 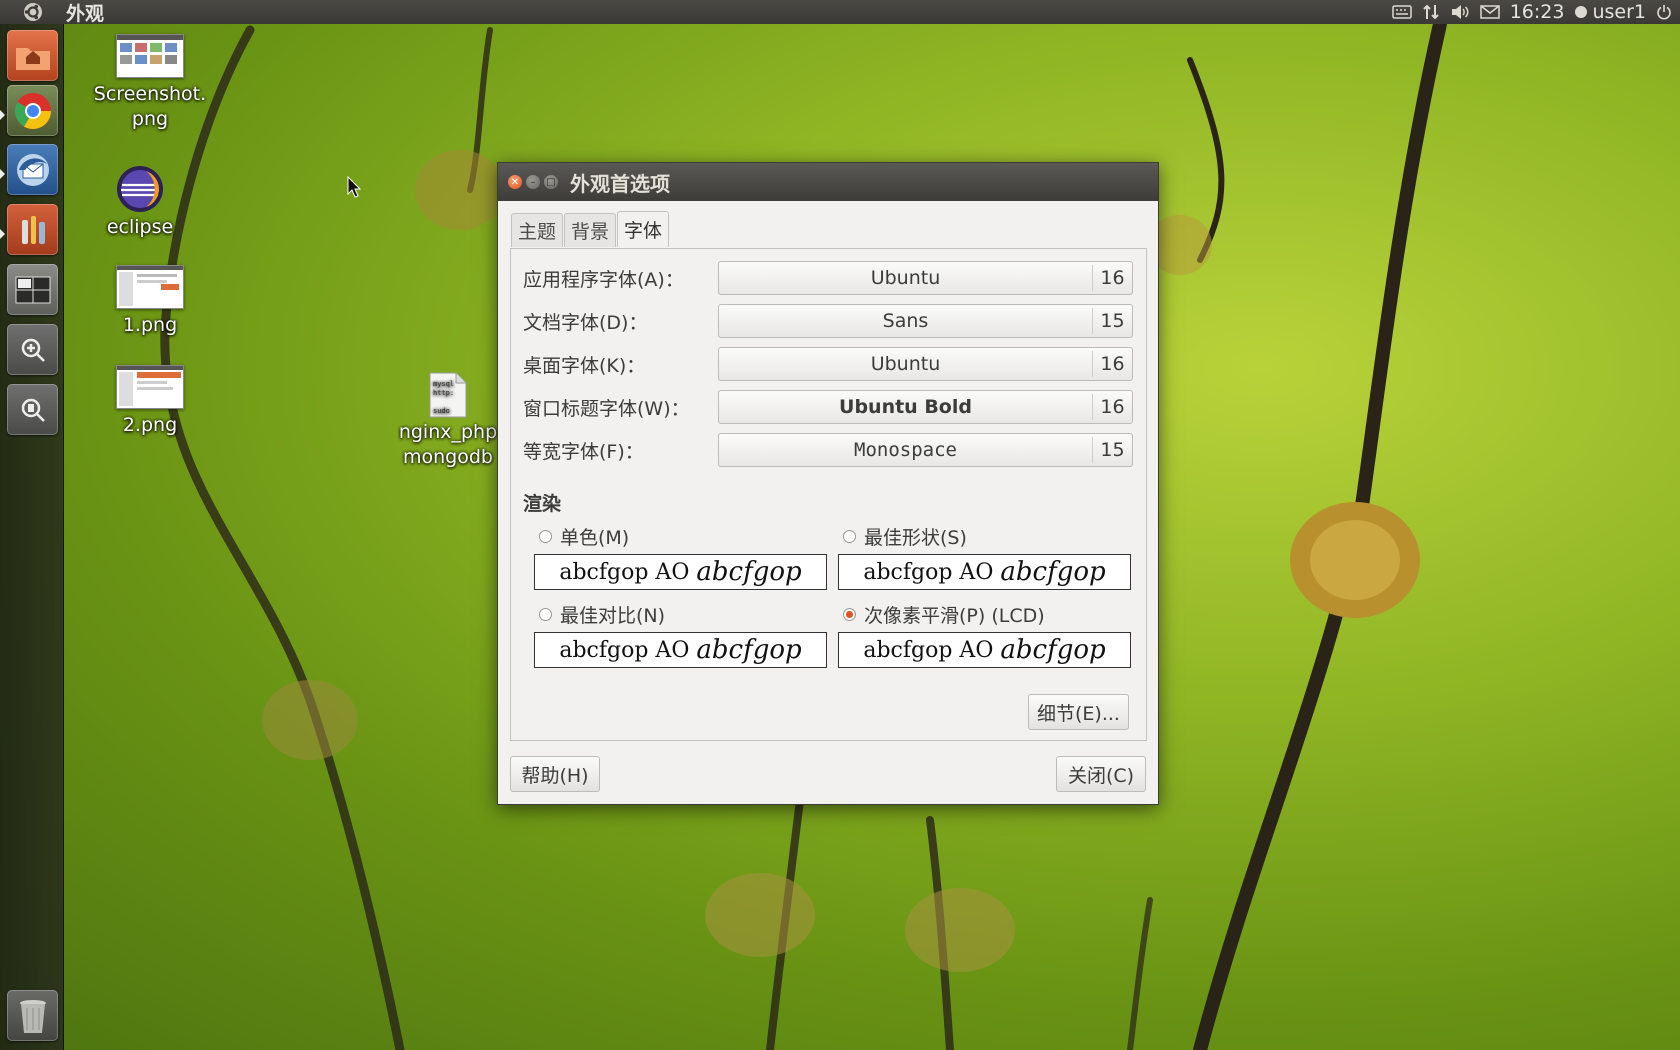 I want to click on radio-label: 次像素平滑(P) (LCD), so click(x=954, y=616).